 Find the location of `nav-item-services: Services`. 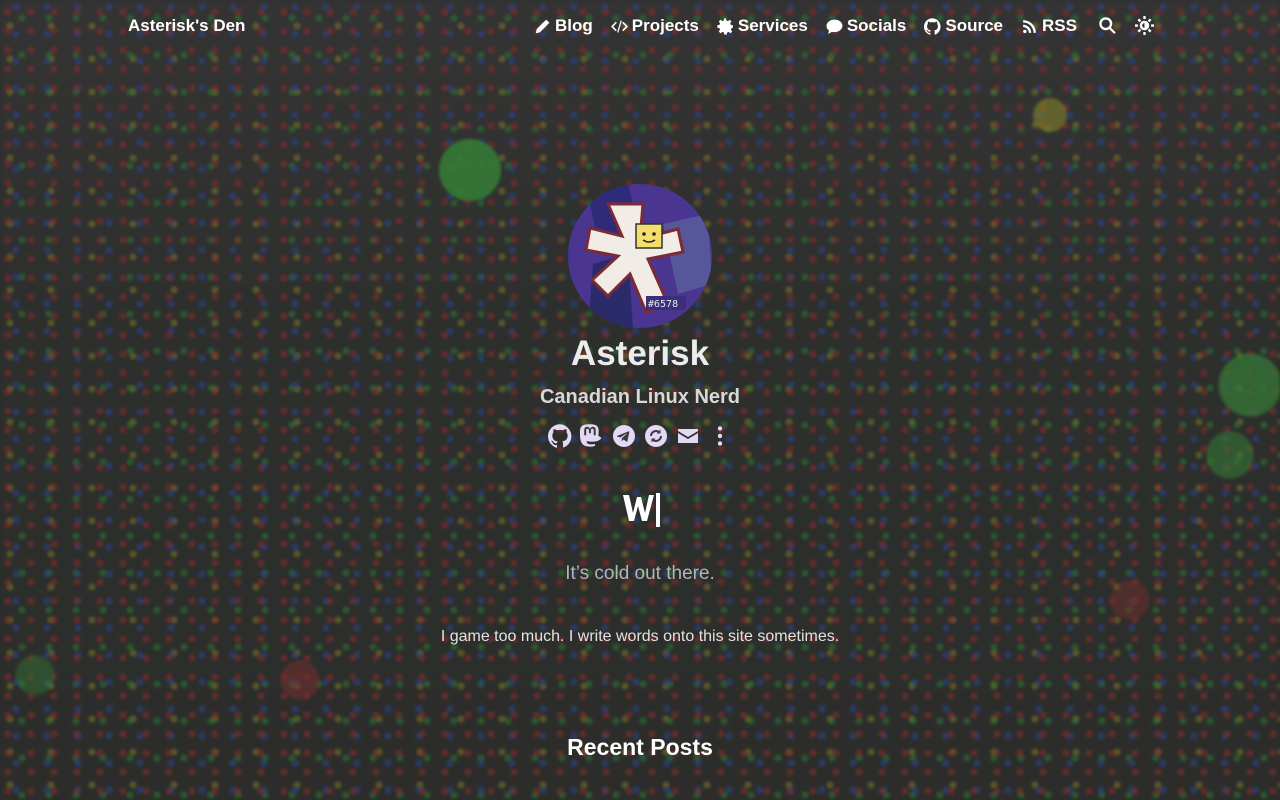

nav-item-services: Services is located at coordinates (762, 26).